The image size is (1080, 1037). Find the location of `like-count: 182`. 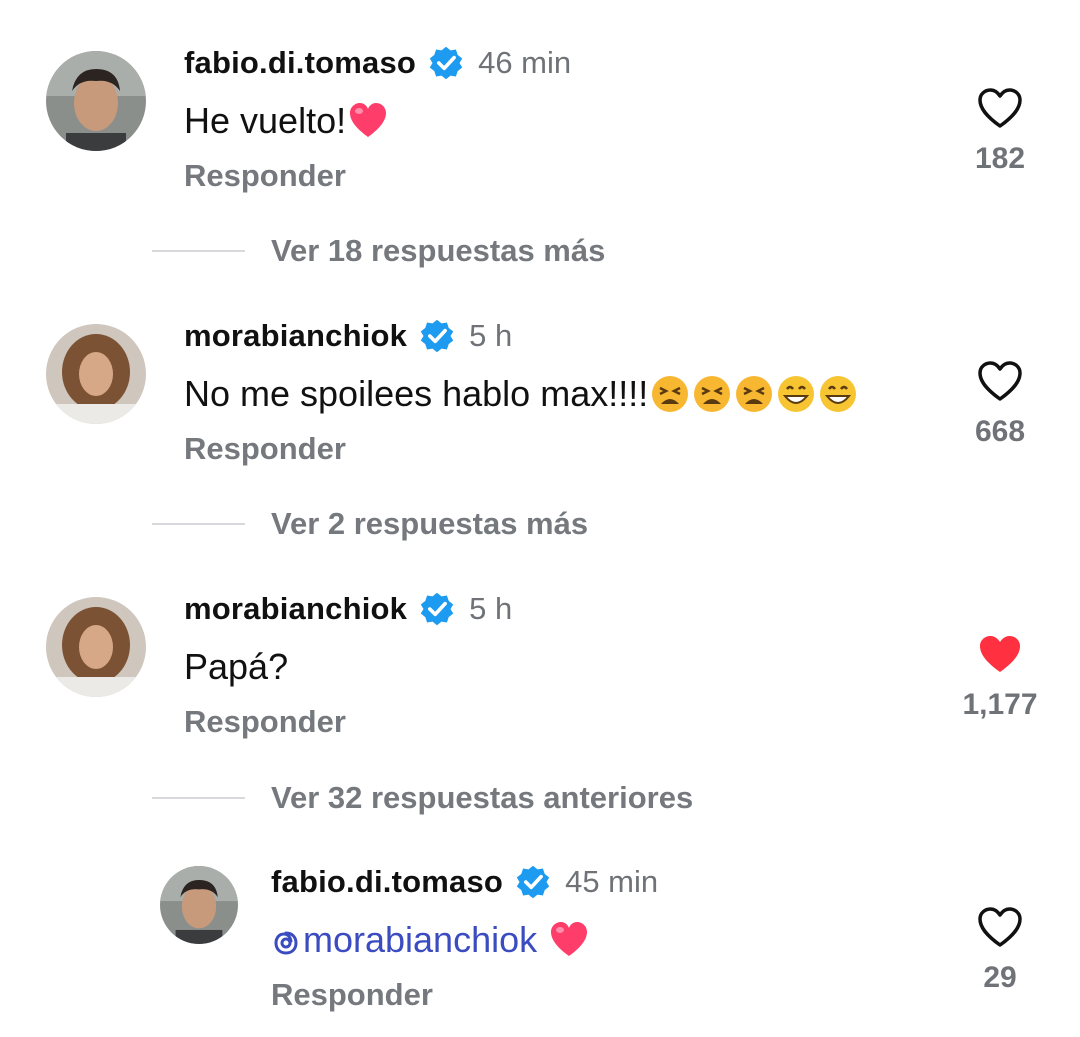

like-count: 182 is located at coordinates (1000, 158).